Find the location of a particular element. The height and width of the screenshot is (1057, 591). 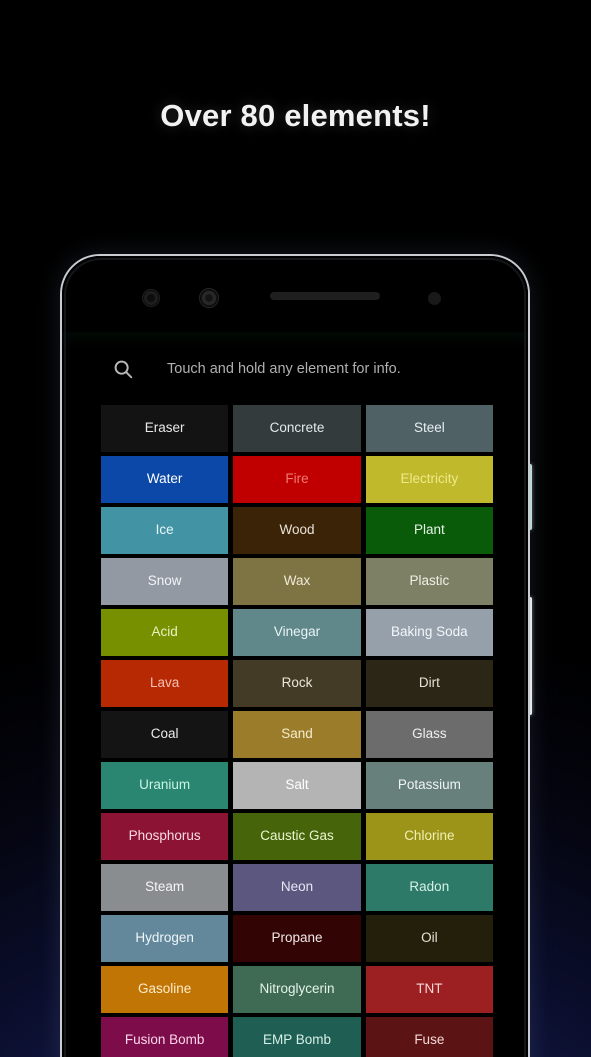

search-bar is located at coordinates (295, 369).